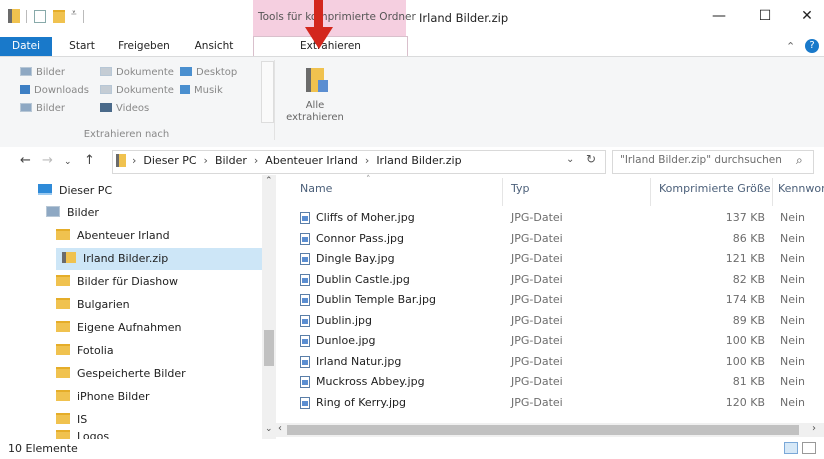 Image resolution: width=824 pixels, height=459 pixels. Describe the element at coordinates (812, 46) in the screenshot. I see `help-icon: ?` at that location.